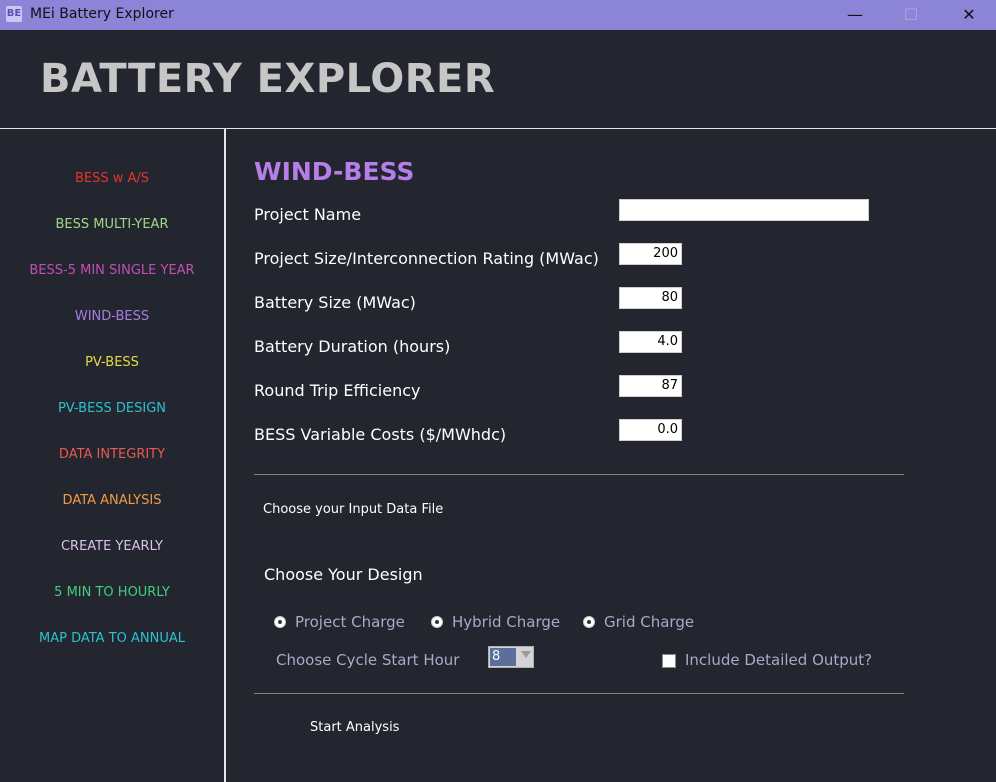 This screenshot has width=996, height=782. What do you see at coordinates (353, 509) in the screenshot?
I see `choose-input-file-button: Choose your Input Data File` at bounding box center [353, 509].